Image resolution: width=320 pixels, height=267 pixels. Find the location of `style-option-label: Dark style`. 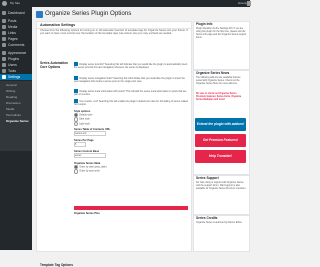

style-option-label: Dark style is located at coordinates (84, 120).